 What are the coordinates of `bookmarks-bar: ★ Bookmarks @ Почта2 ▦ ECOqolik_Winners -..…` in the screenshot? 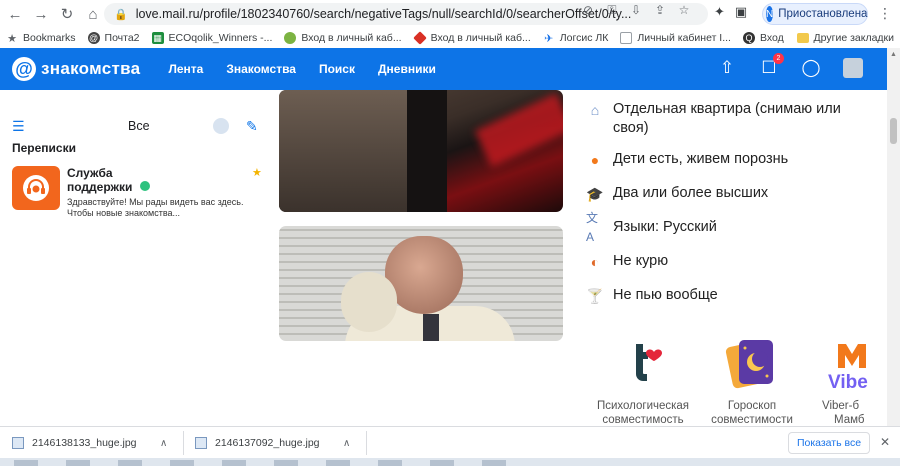 It's located at (450, 38).